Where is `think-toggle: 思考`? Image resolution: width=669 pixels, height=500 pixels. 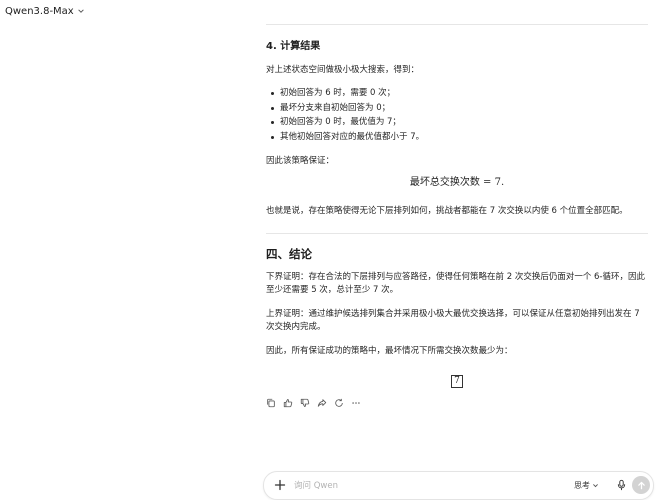 think-toggle: 思考 is located at coordinates (586, 485).